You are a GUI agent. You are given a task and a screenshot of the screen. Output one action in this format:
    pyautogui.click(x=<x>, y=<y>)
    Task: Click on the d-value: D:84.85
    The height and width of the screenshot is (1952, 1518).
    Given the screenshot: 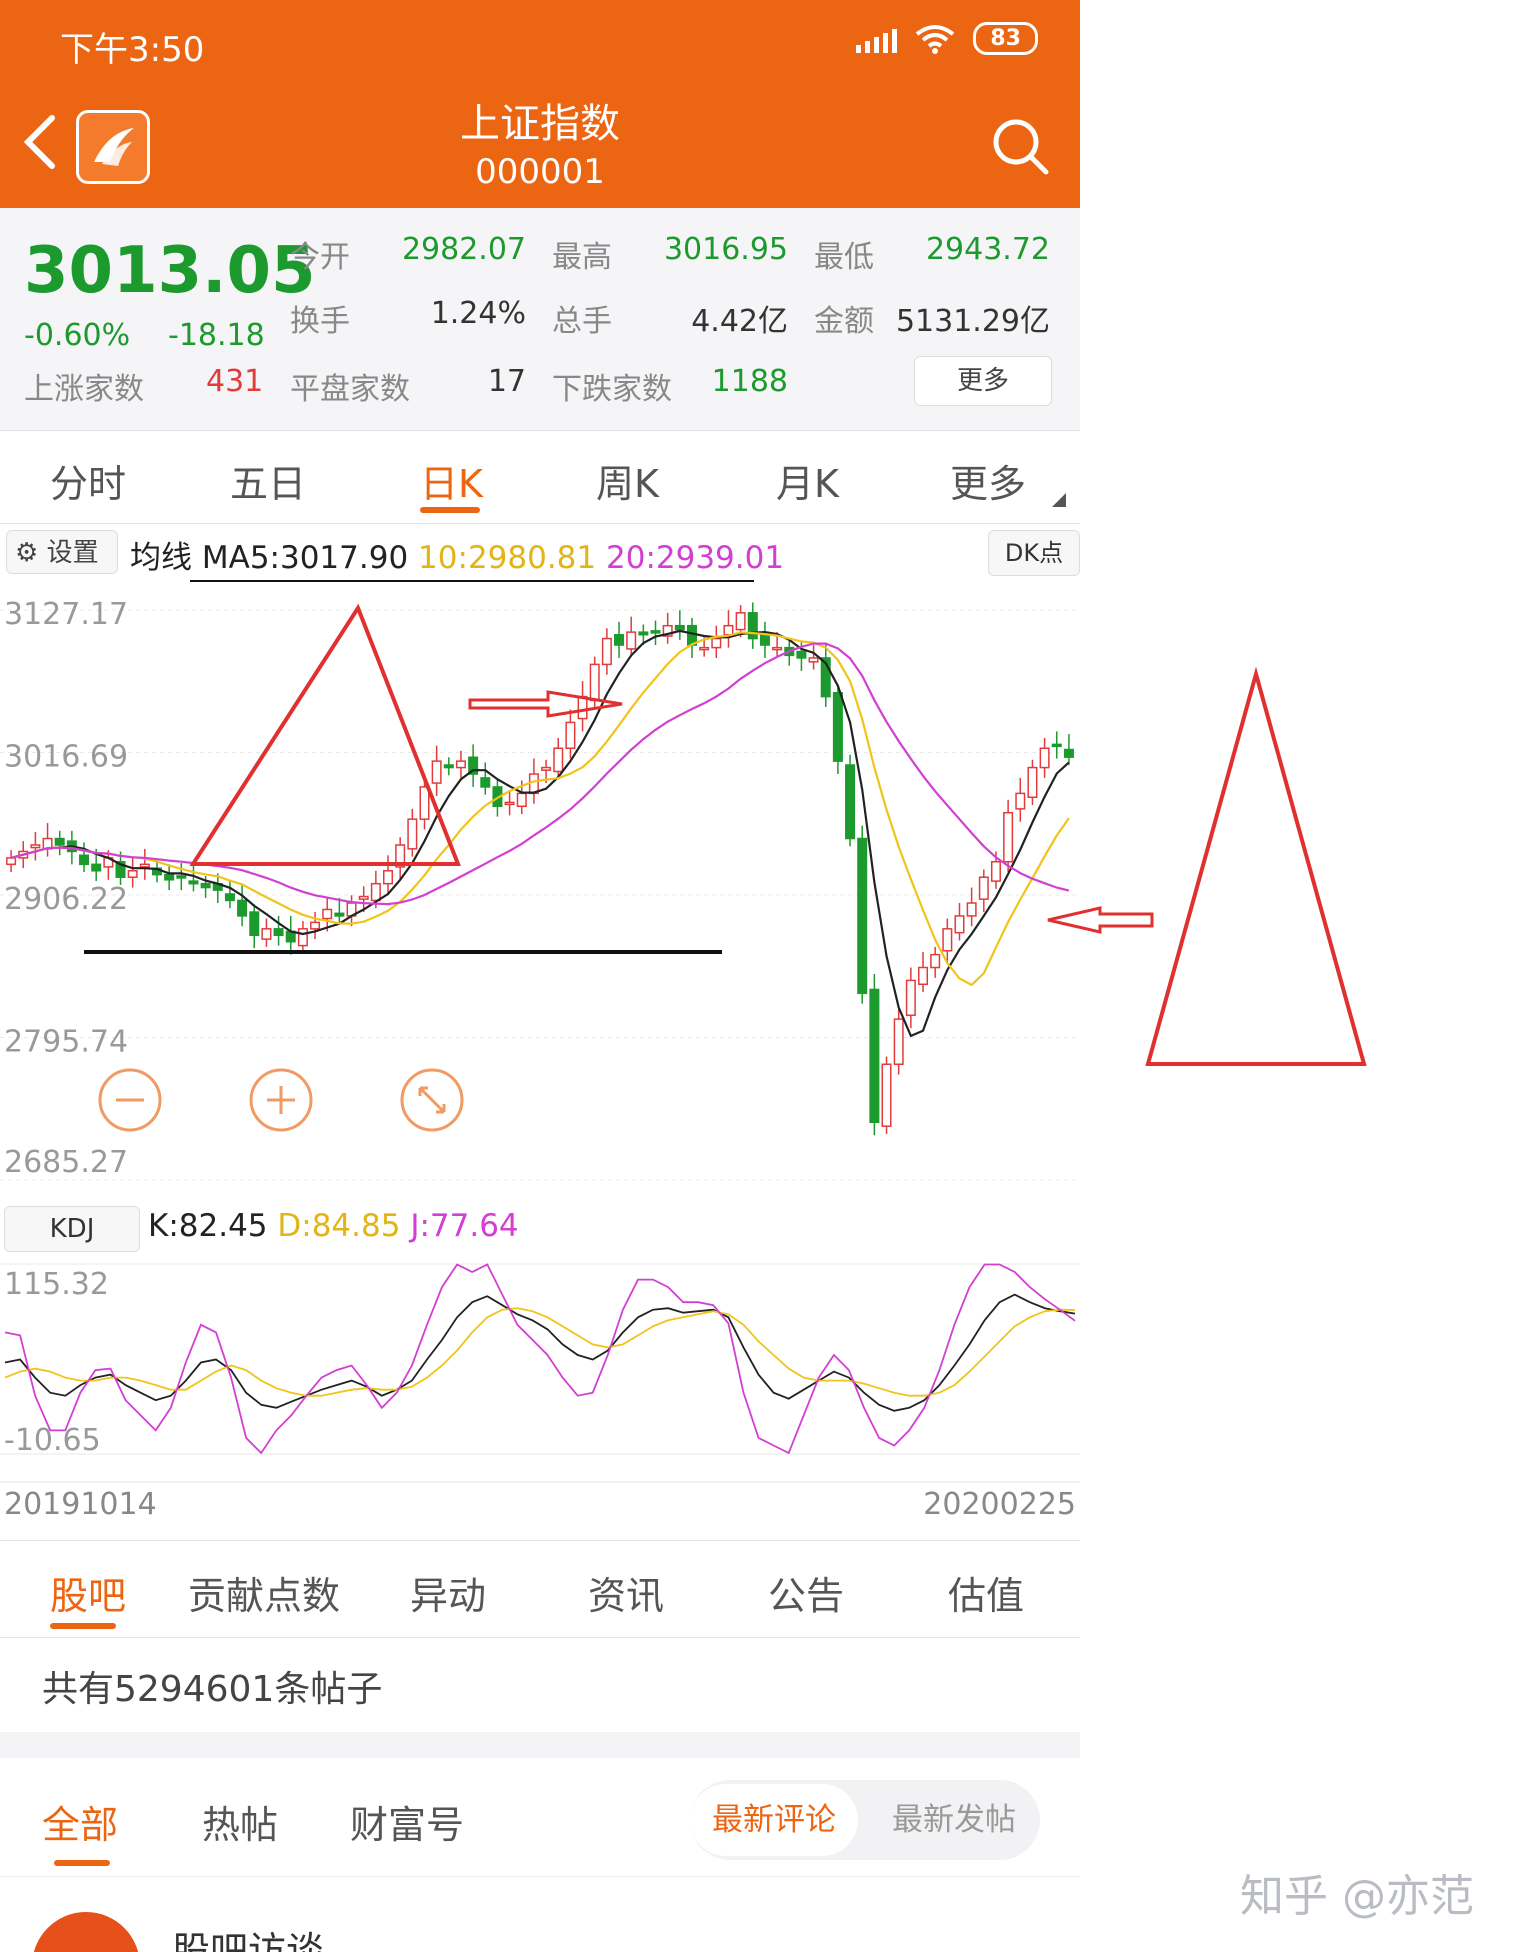 What is the action you would take?
    pyautogui.click(x=339, y=1226)
    